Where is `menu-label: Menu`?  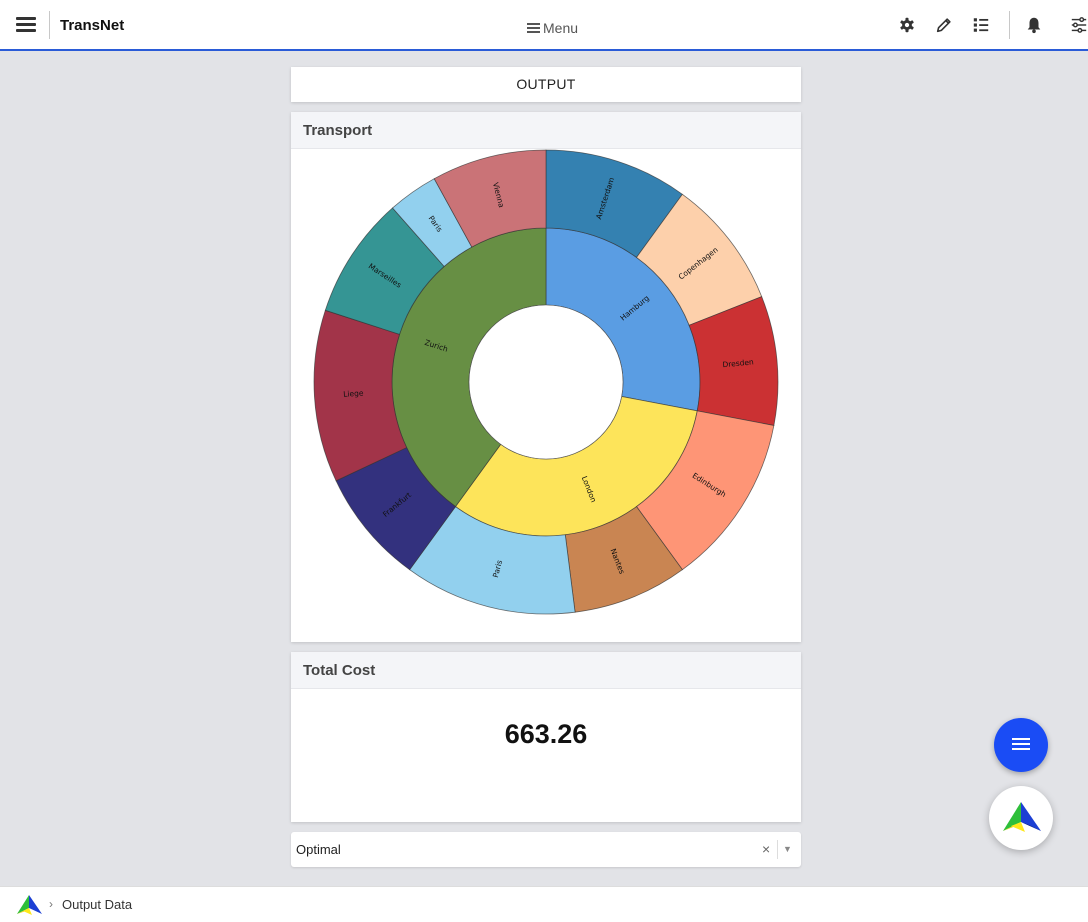
menu-label: Menu is located at coordinates (561, 28).